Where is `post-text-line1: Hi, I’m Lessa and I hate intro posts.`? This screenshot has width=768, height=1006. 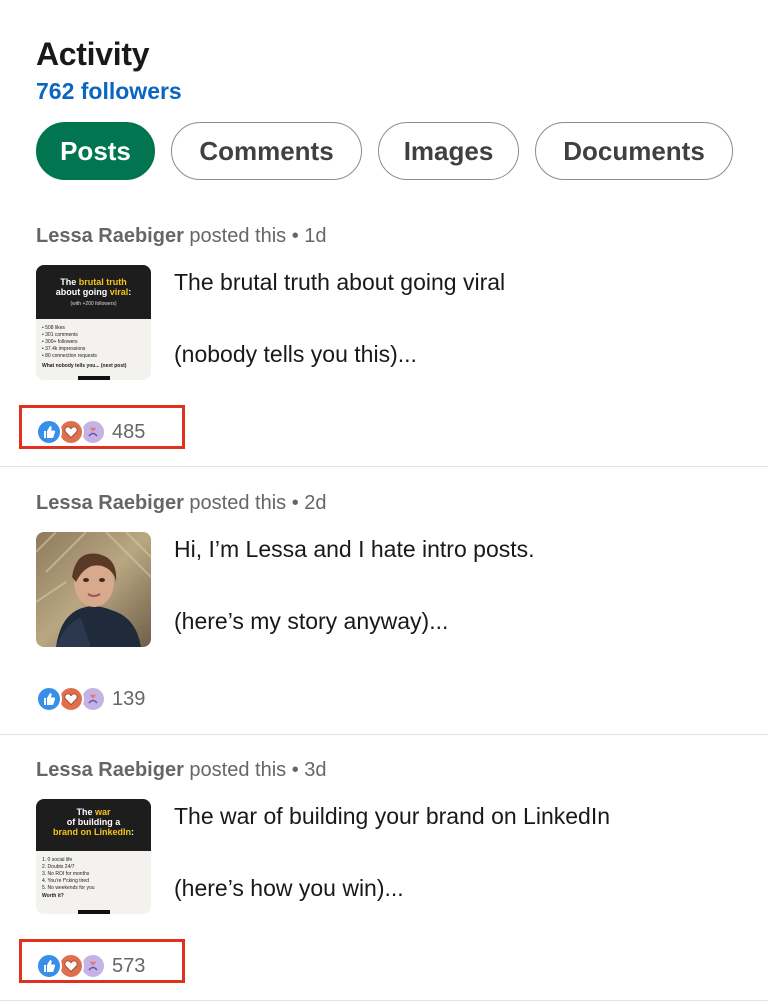 post-text-line1: Hi, I’m Lessa and I hate intro posts. is located at coordinates (354, 549).